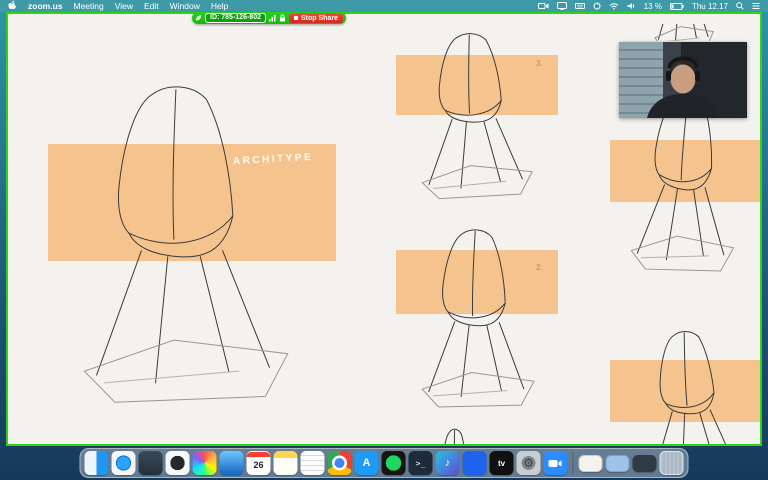  I want to click on stop-share-label: Stop Share, so click(319, 18).